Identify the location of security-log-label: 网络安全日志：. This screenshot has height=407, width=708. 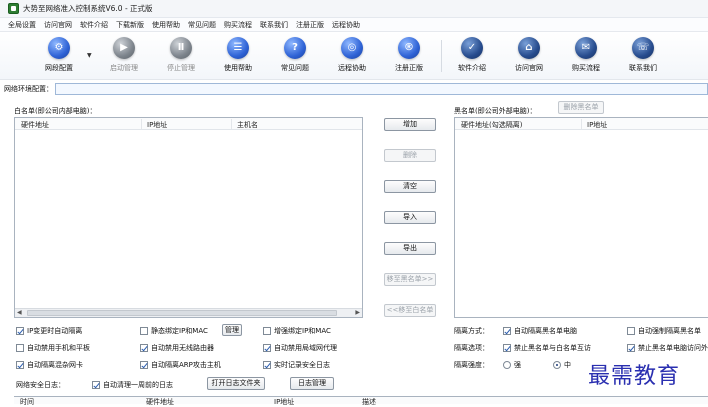
(40, 385).